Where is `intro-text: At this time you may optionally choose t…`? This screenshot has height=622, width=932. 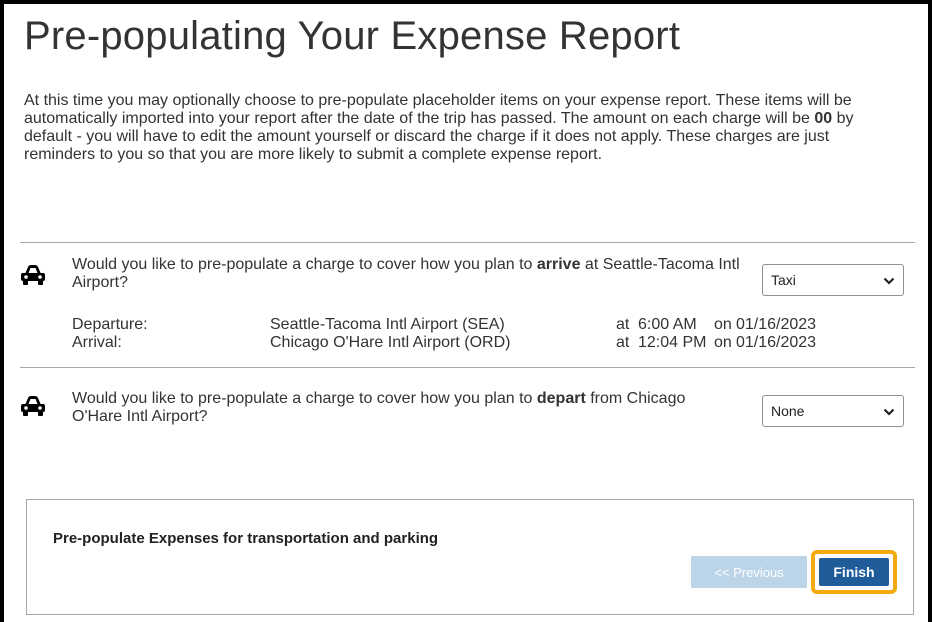
intro-text: At this time you may optionally choose t… is located at coordinates (439, 127).